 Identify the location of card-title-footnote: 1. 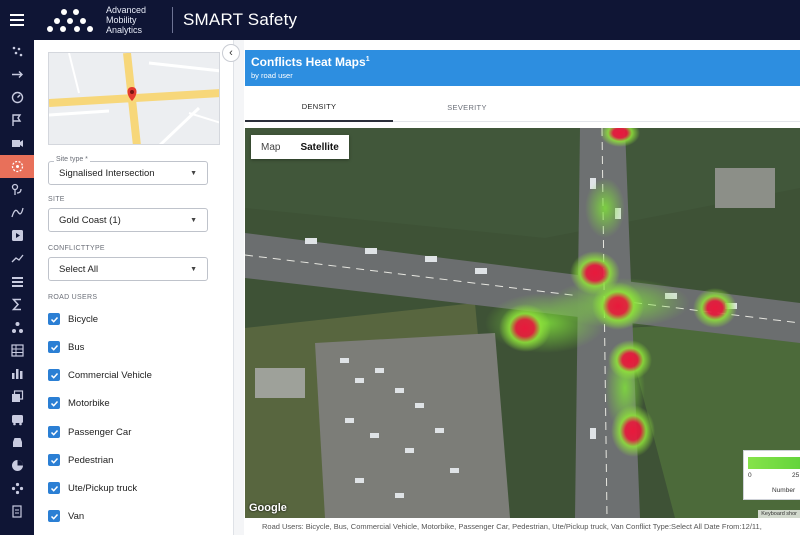
(367, 59).